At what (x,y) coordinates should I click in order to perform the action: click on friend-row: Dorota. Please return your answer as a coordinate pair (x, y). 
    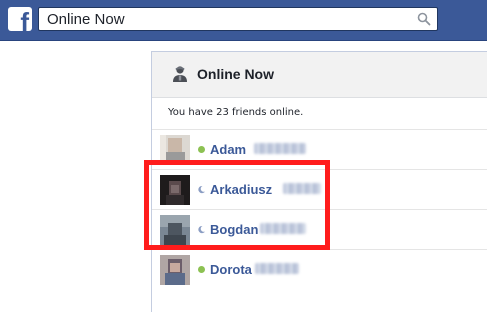
    Looking at the image, I should click on (319, 269).